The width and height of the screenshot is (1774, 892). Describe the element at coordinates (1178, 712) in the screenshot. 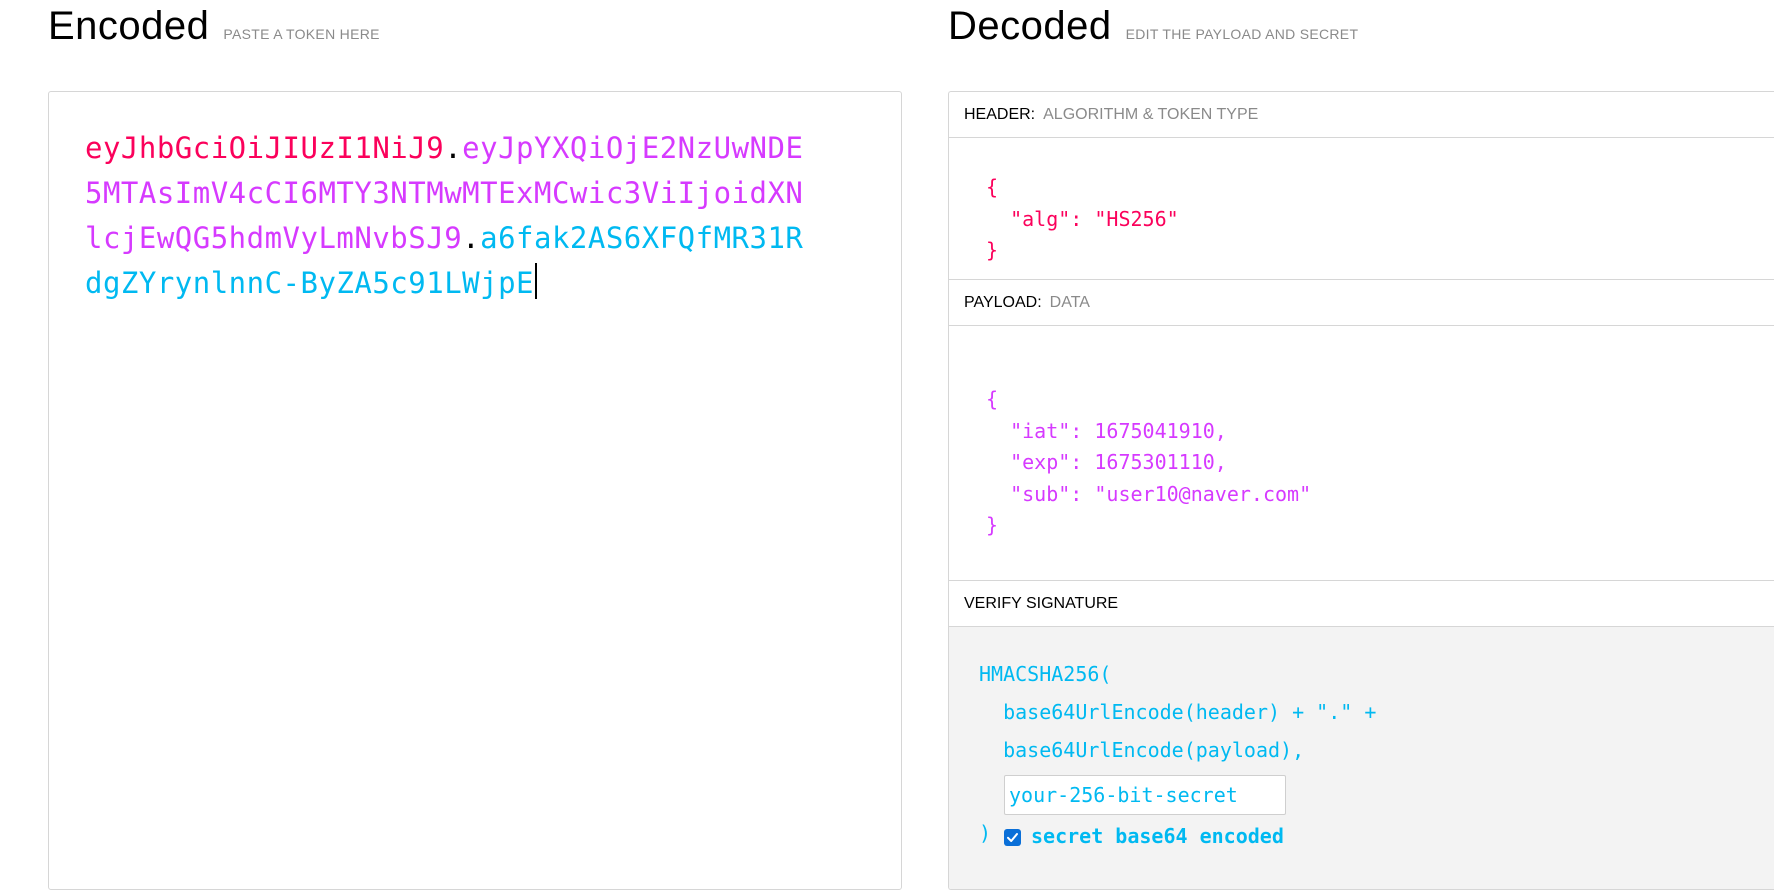

I see `hmac-line-2: base64UrlEncode(header) + "." +` at that location.